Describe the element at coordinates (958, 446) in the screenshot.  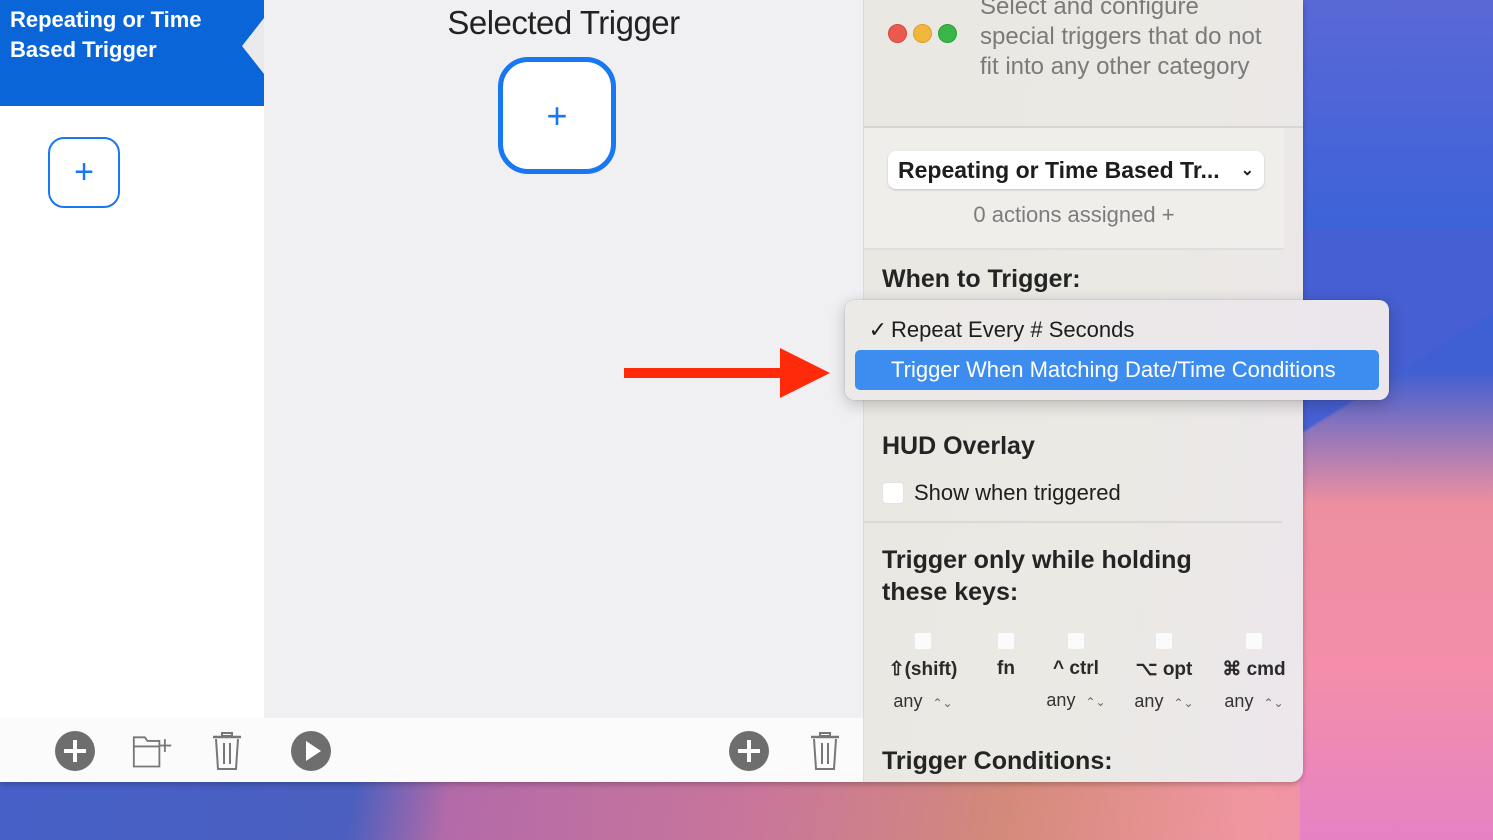
I see `hud-overlay-label: HUD Overlay` at that location.